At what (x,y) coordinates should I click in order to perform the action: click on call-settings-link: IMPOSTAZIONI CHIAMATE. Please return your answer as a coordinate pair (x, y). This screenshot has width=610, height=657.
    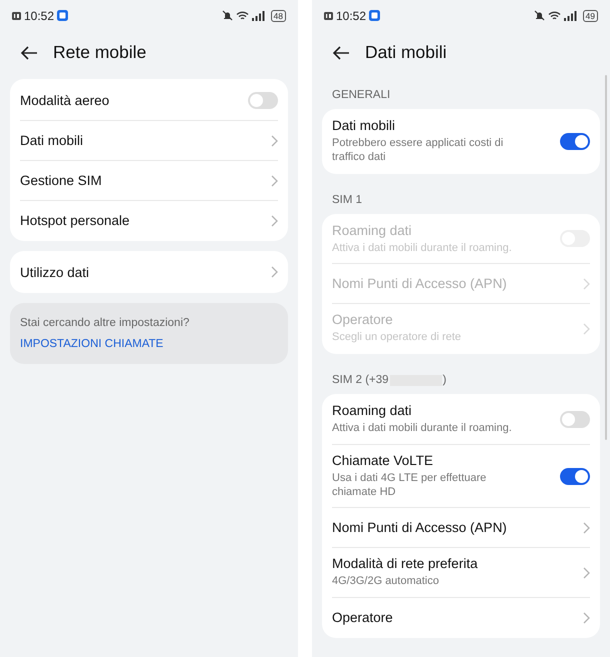
    Looking at the image, I should click on (92, 344).